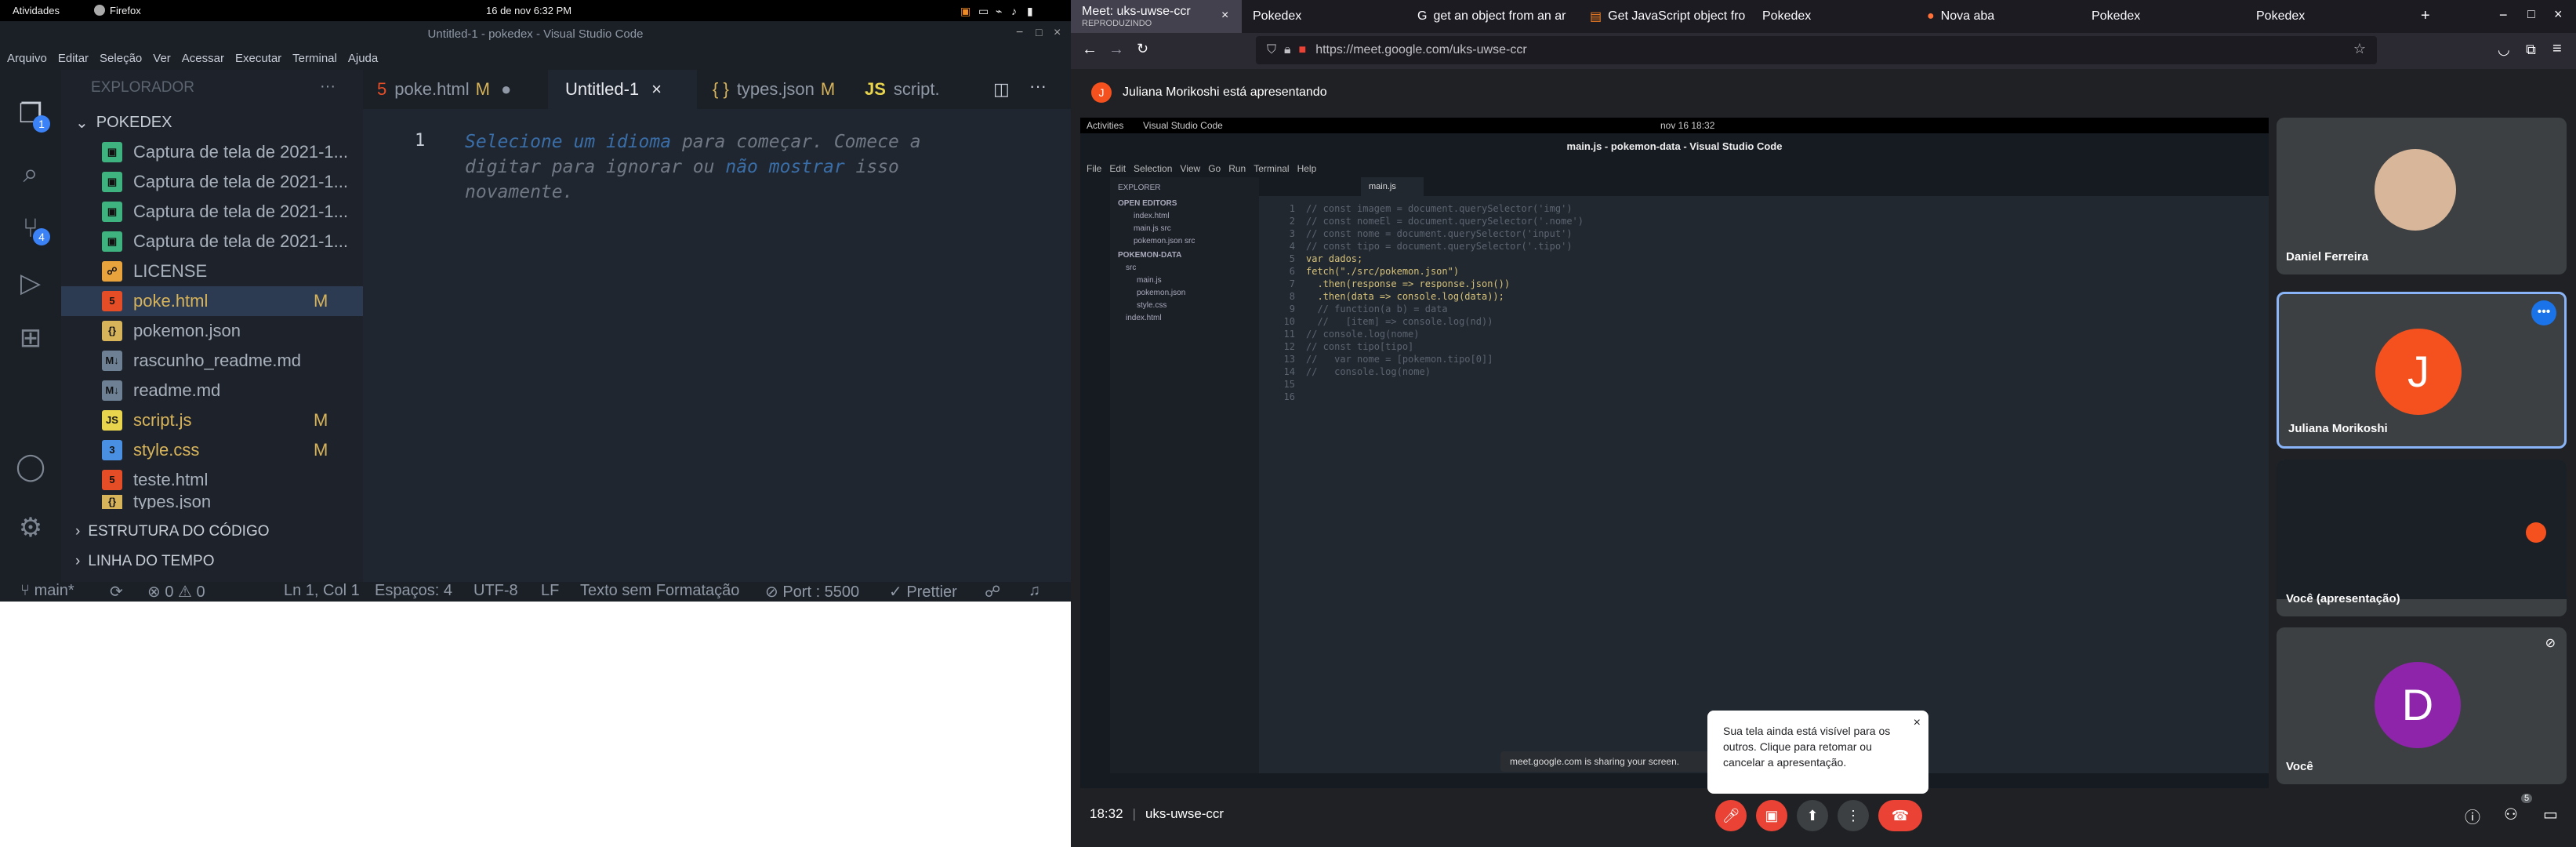  I want to click on select-language-link: Selecione um idioma, so click(568, 142).